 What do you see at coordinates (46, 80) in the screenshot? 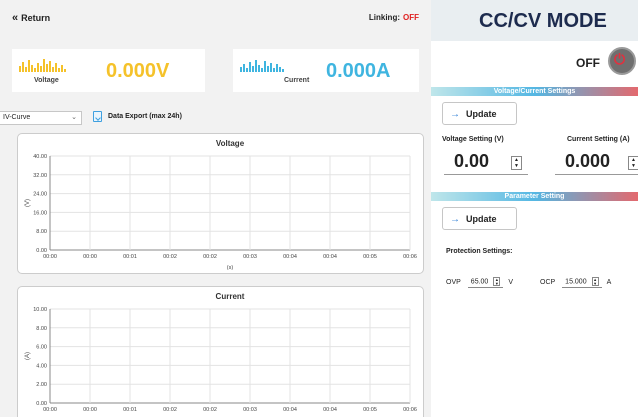
I see `voltage-label: Voltage` at bounding box center [46, 80].